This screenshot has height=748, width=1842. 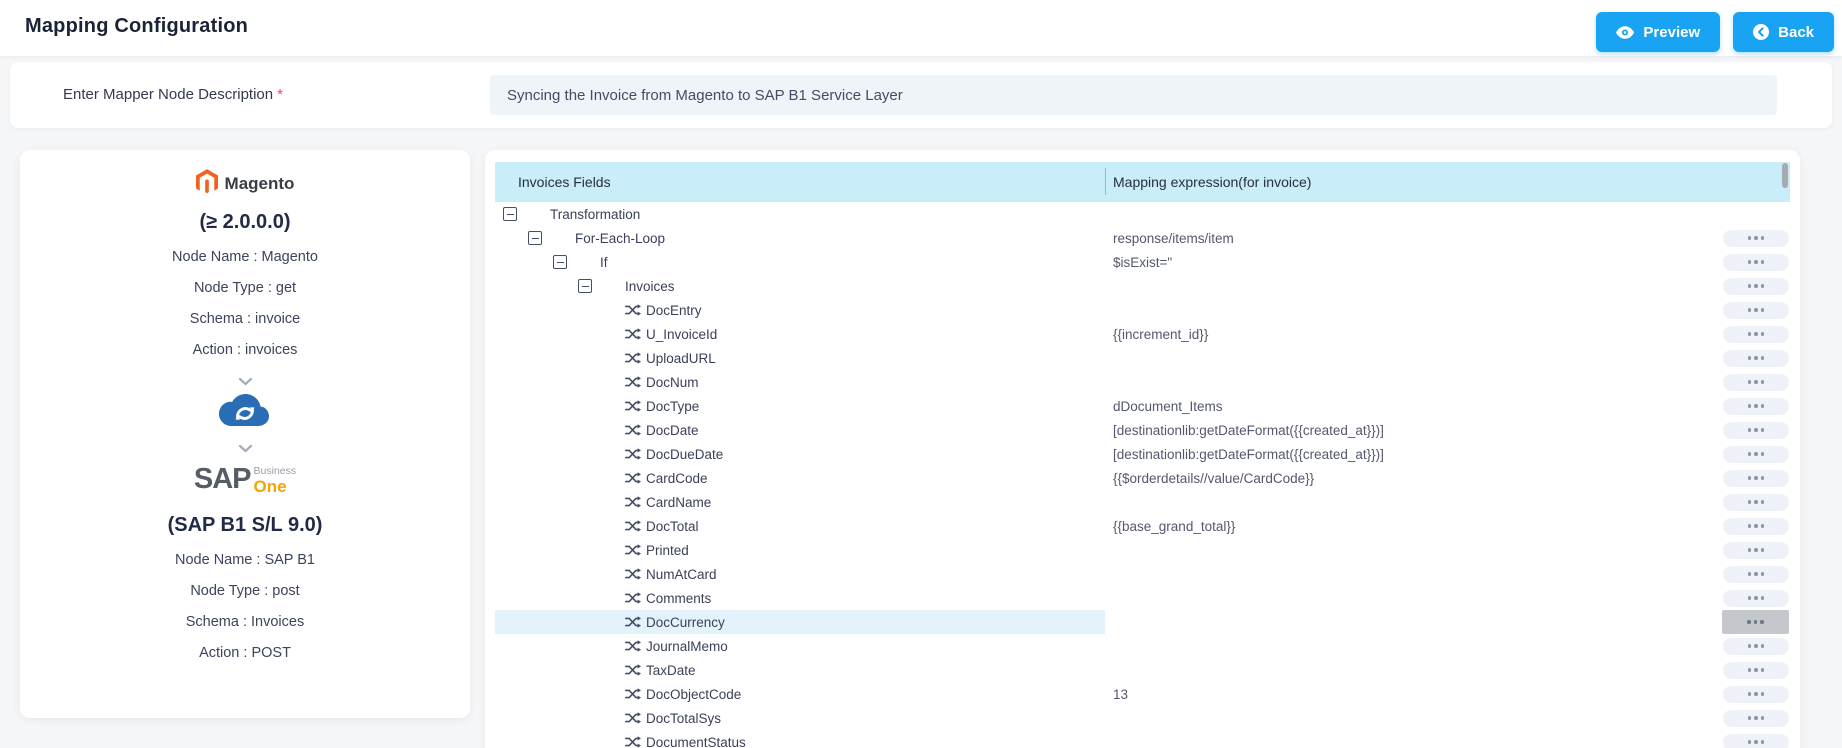 What do you see at coordinates (800, 622) in the screenshot?
I see `tree-node-cell: DocCurrency` at bounding box center [800, 622].